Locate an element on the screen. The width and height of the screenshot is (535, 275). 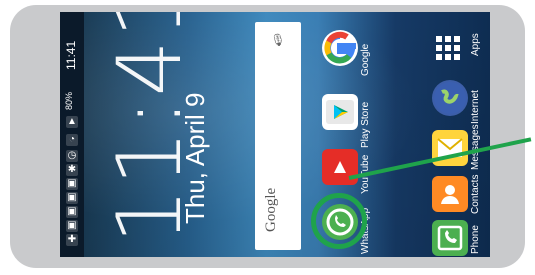
alarm-icon: ◷ is located at coordinates (72, 156).